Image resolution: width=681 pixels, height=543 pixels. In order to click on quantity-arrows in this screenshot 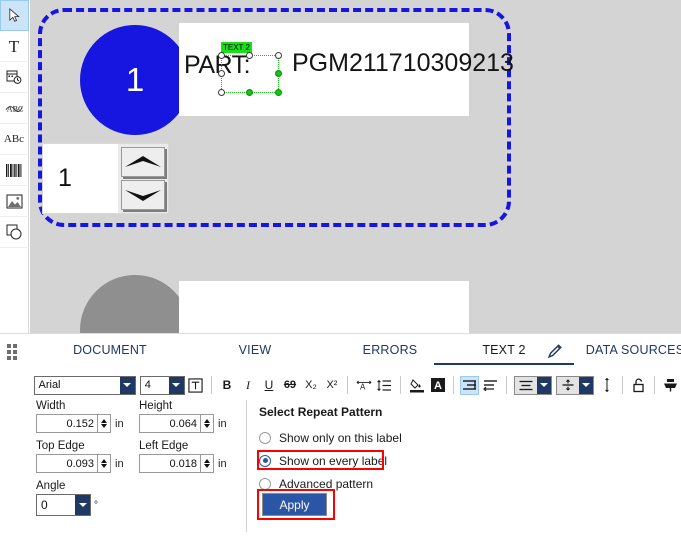, I will do `click(143, 178)`.